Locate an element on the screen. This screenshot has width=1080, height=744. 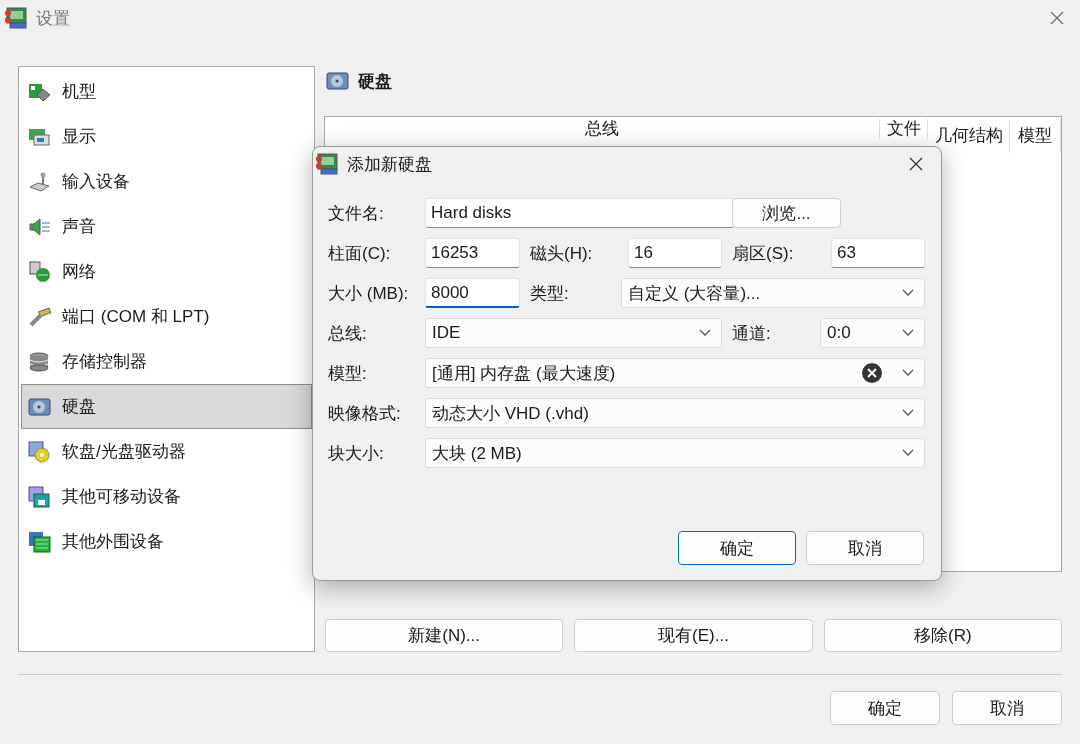
field-label: 大小 (MB): is located at coordinates (369, 293).